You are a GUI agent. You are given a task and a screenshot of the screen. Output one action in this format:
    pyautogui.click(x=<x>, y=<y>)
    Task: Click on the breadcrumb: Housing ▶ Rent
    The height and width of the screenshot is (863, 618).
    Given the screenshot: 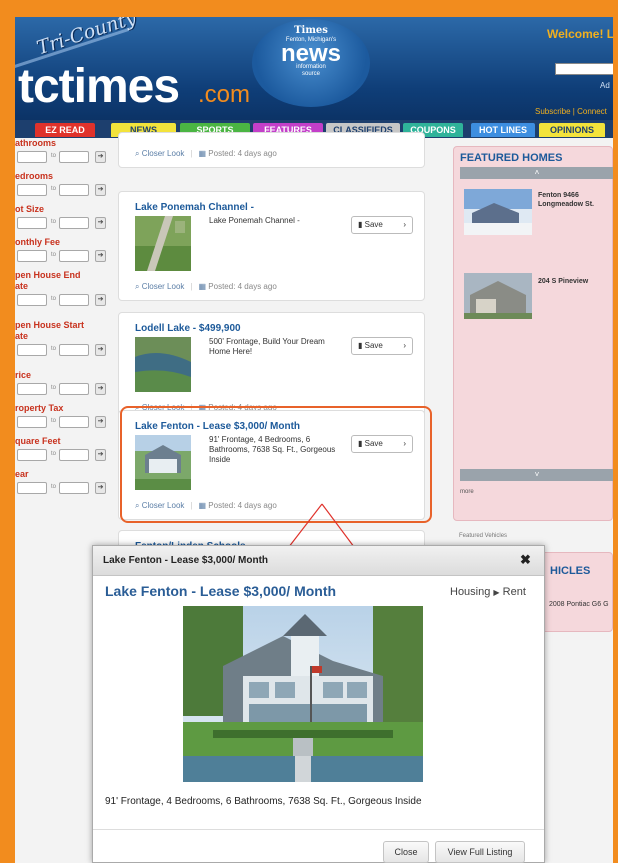 What is the action you would take?
    pyautogui.click(x=488, y=592)
    